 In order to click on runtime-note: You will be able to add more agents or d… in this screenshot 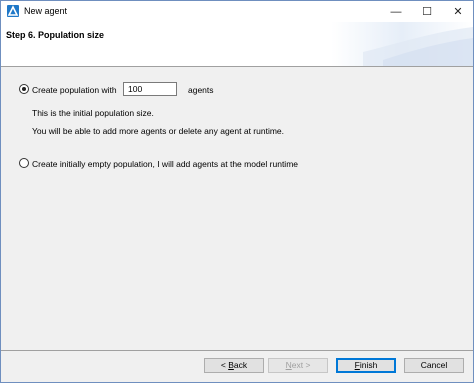, I will do `click(158, 131)`.